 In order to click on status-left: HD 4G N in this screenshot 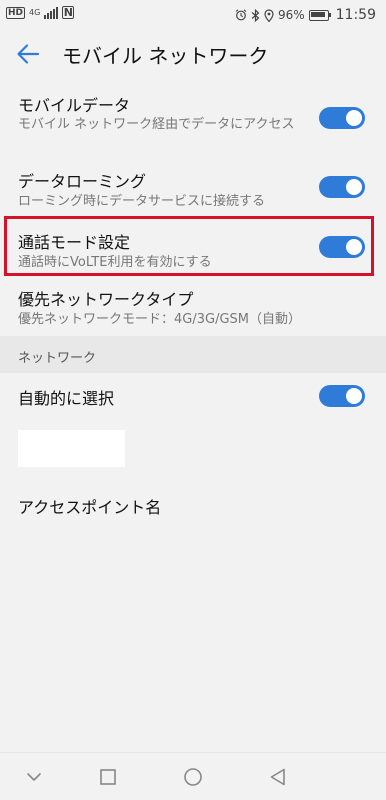, I will do `click(40, 12)`.